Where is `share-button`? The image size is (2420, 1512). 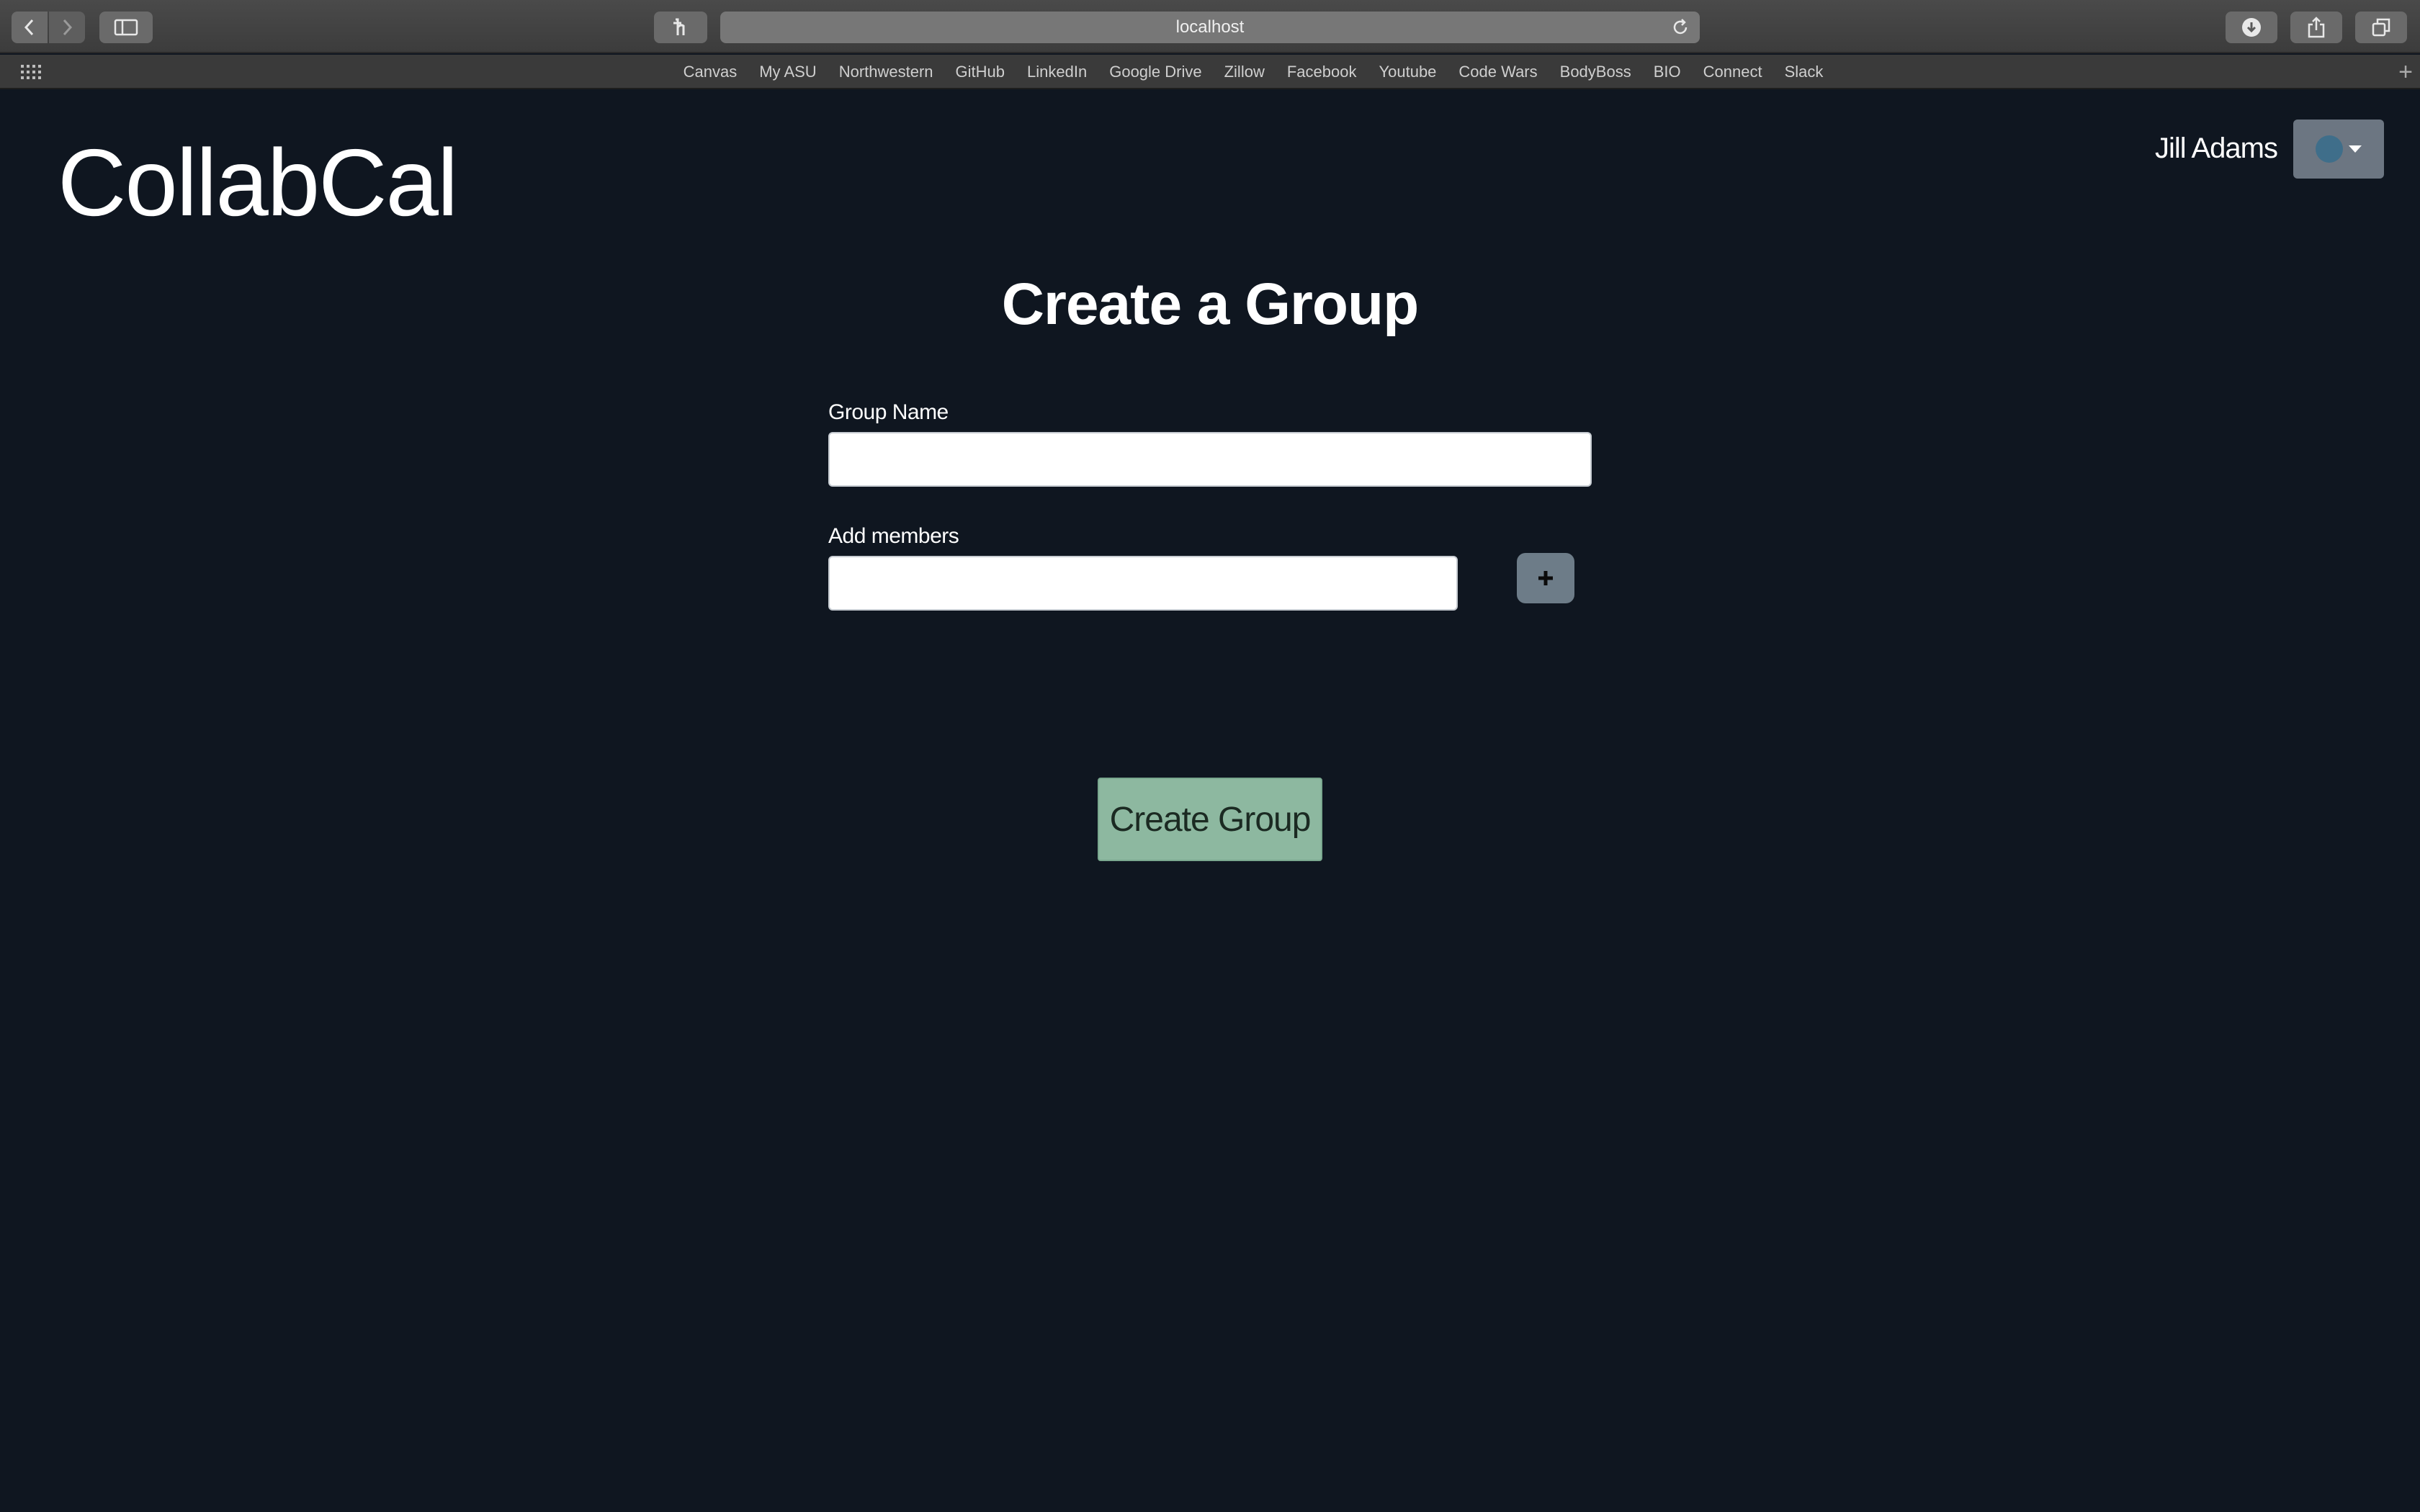
share-button is located at coordinates (2316, 27).